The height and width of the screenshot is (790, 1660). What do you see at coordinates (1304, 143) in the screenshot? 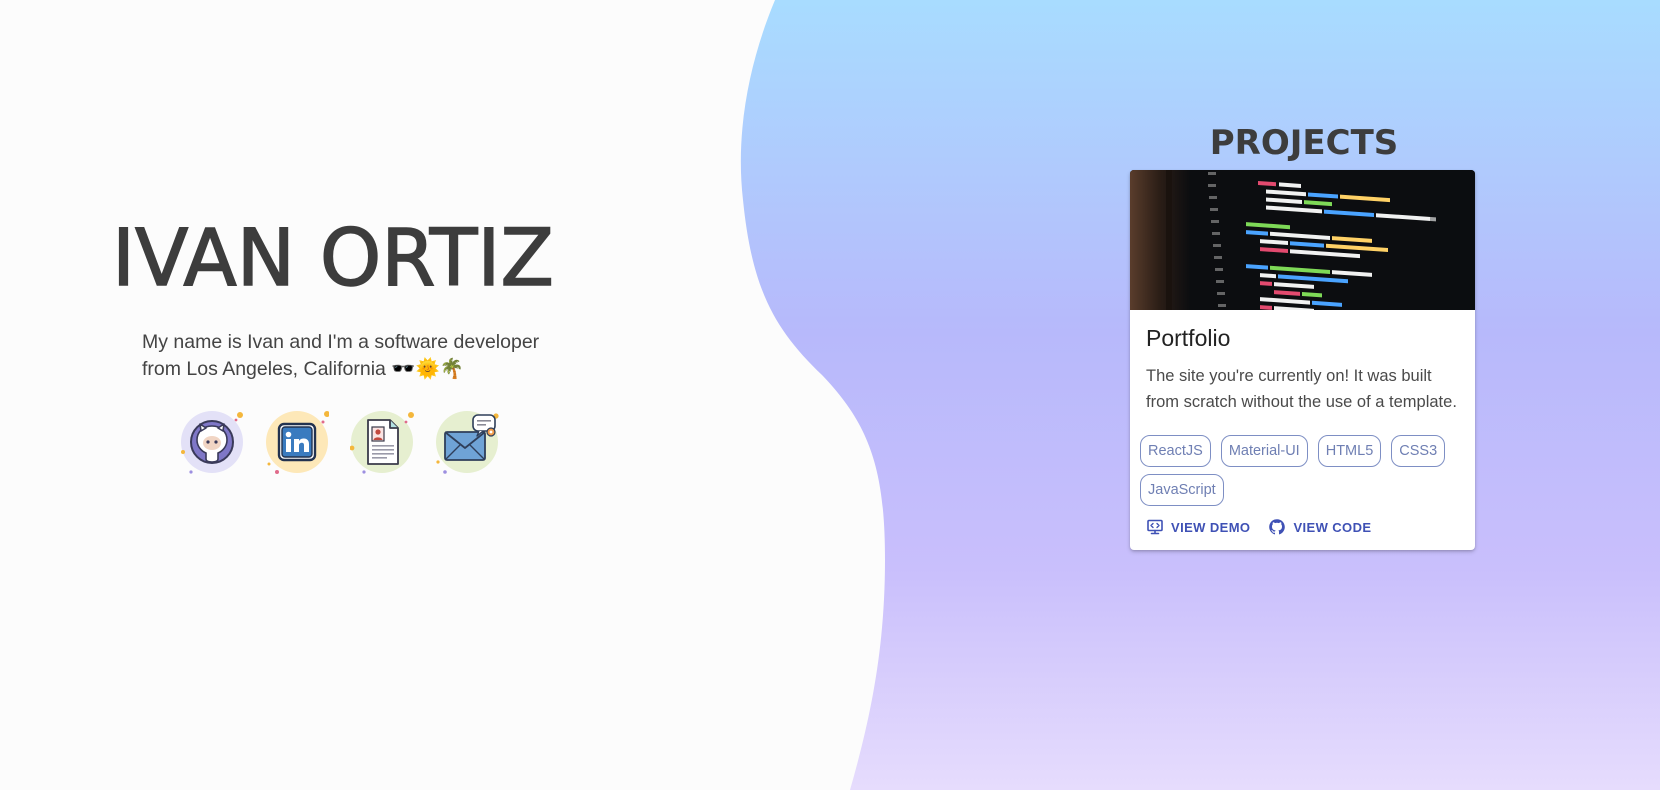
I see `projects-title: PROJECTS` at bounding box center [1304, 143].